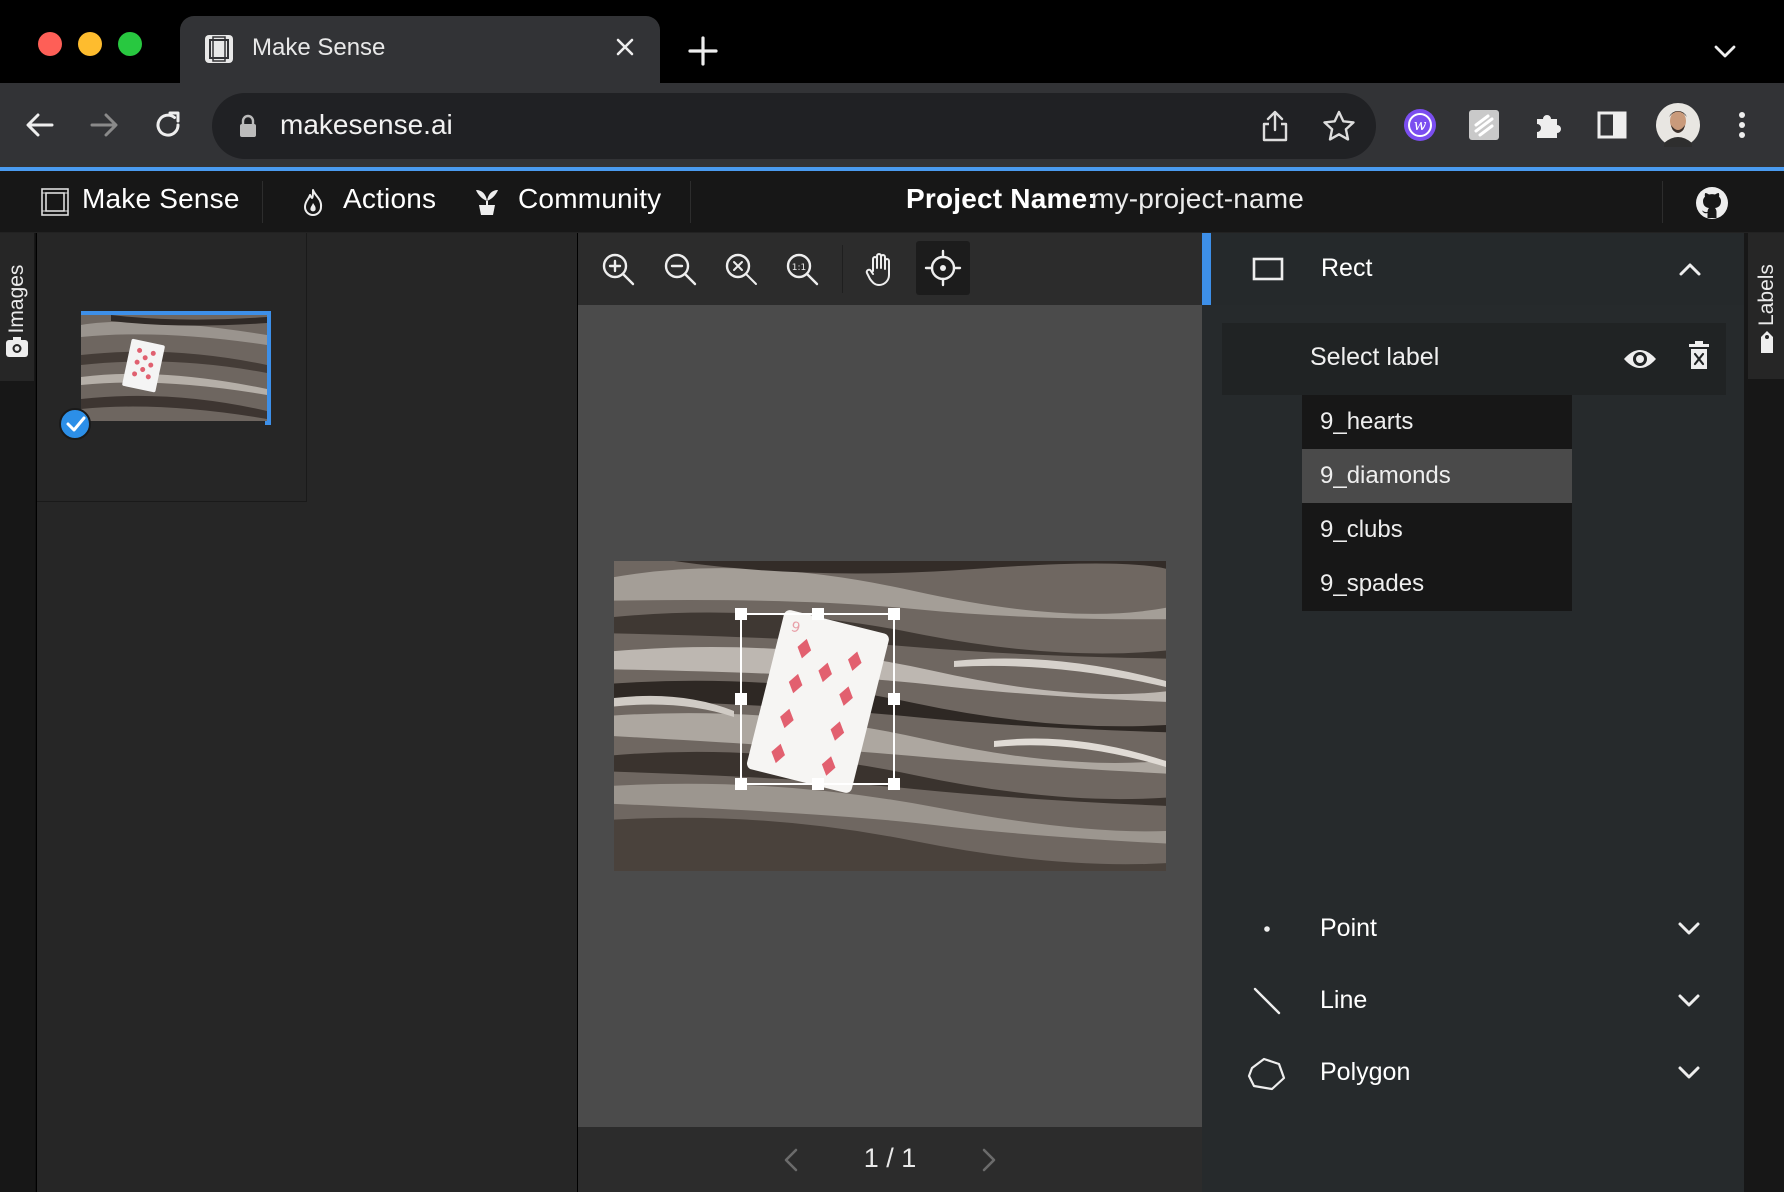 This screenshot has width=1784, height=1192. I want to click on pan-hand-icon, so click(881, 269).